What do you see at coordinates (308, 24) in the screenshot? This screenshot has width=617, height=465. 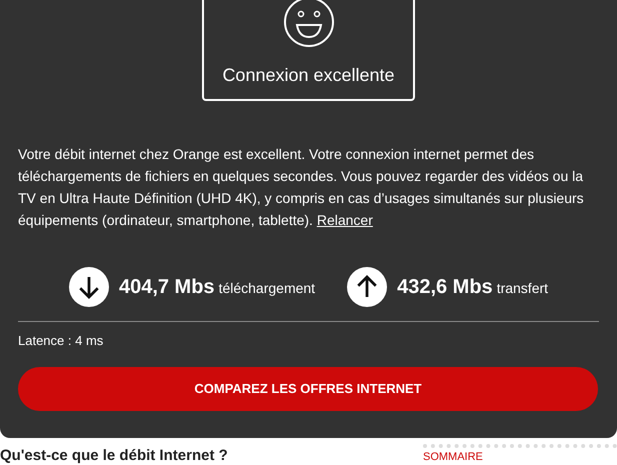 I see `smiley-icon` at bounding box center [308, 24].